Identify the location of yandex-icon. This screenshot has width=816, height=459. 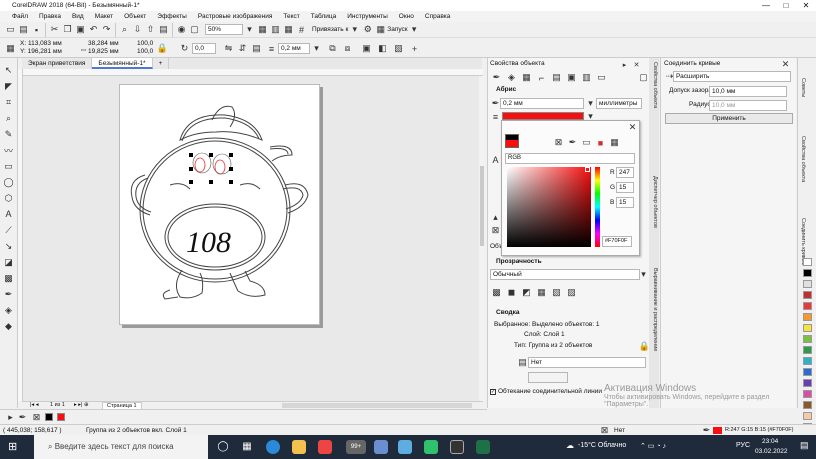
(325, 447).